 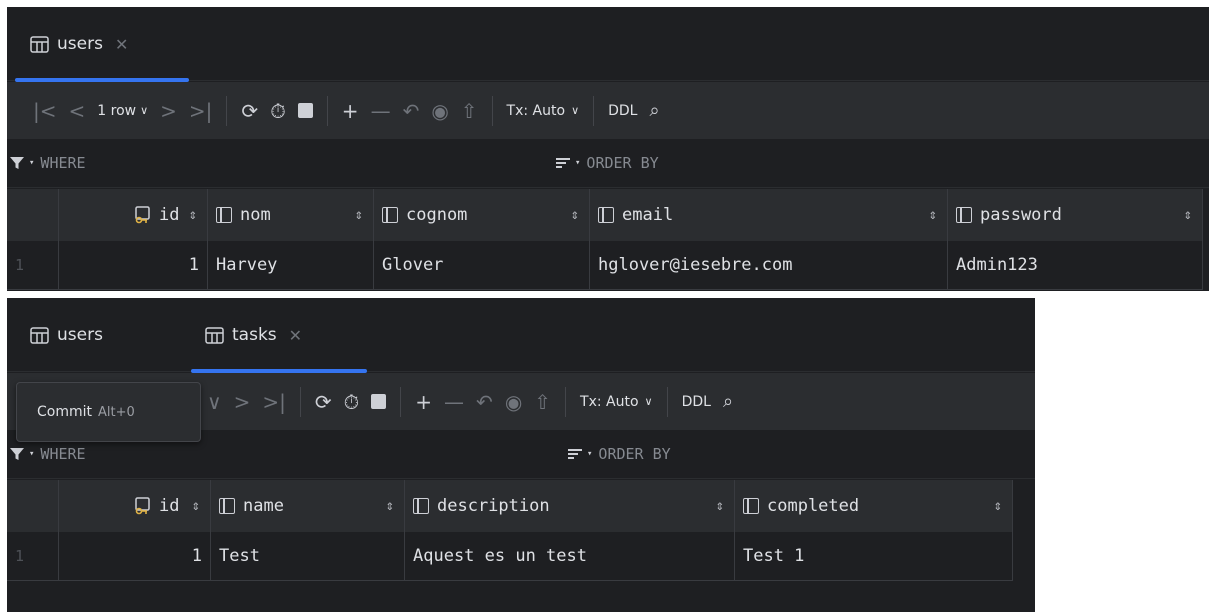 What do you see at coordinates (122, 111) in the screenshot?
I see `row-count-dropdown: 1 row ∨` at bounding box center [122, 111].